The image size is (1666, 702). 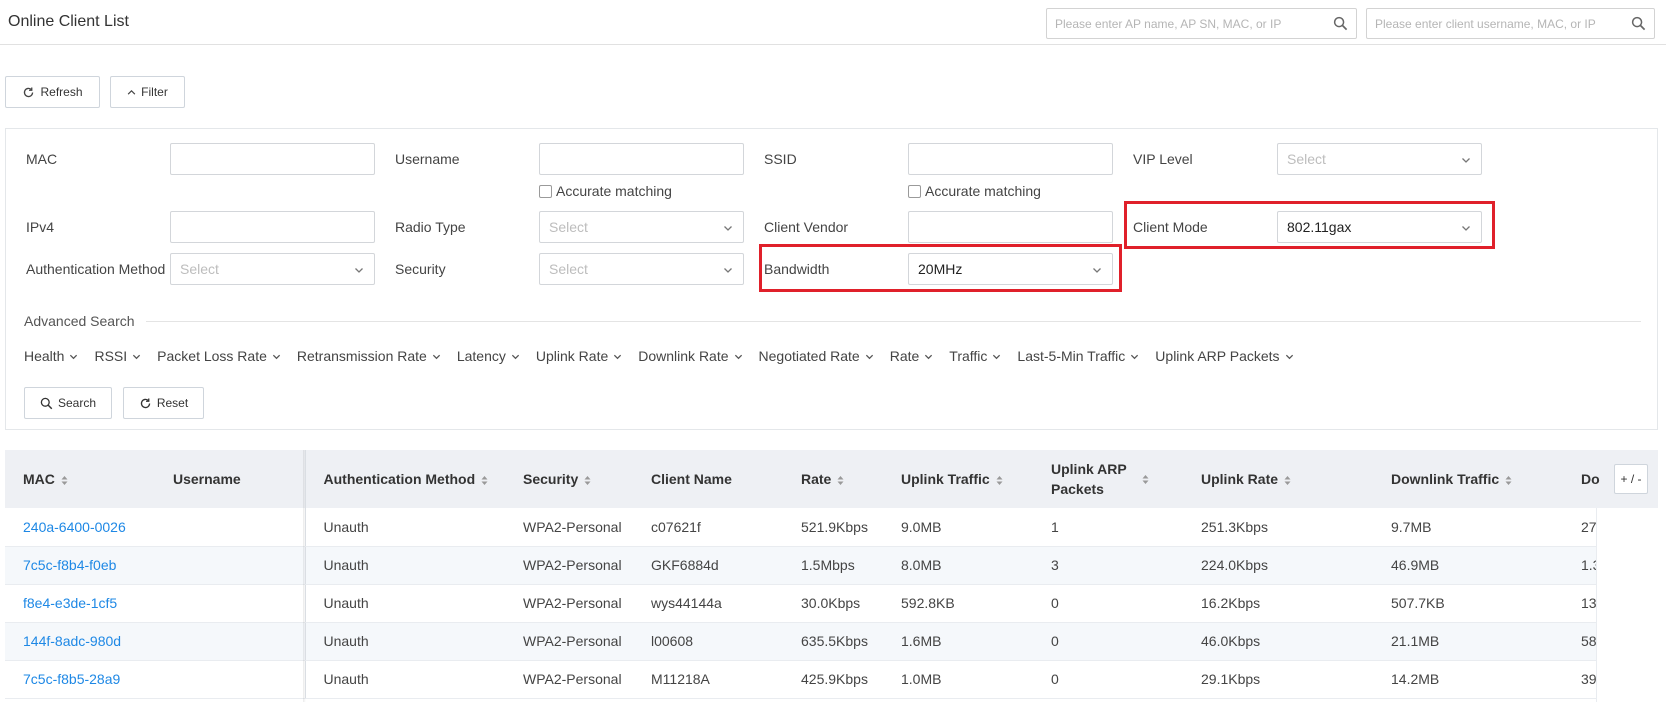 I want to click on advanced-filter-item: Rate, so click(x=912, y=356).